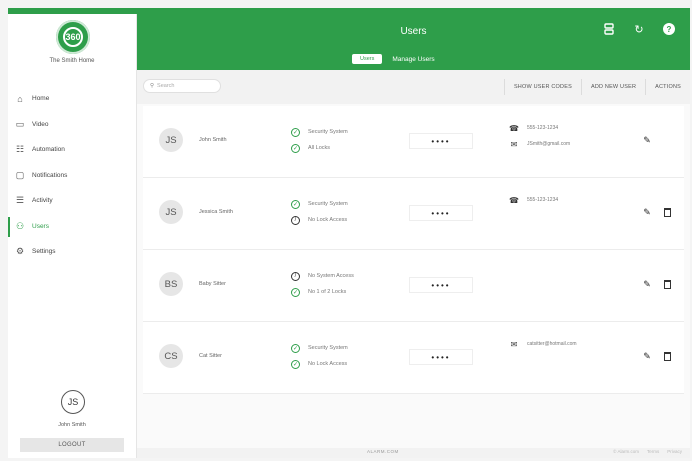  I want to click on contact-text: 555-123-1234, so click(543, 200).